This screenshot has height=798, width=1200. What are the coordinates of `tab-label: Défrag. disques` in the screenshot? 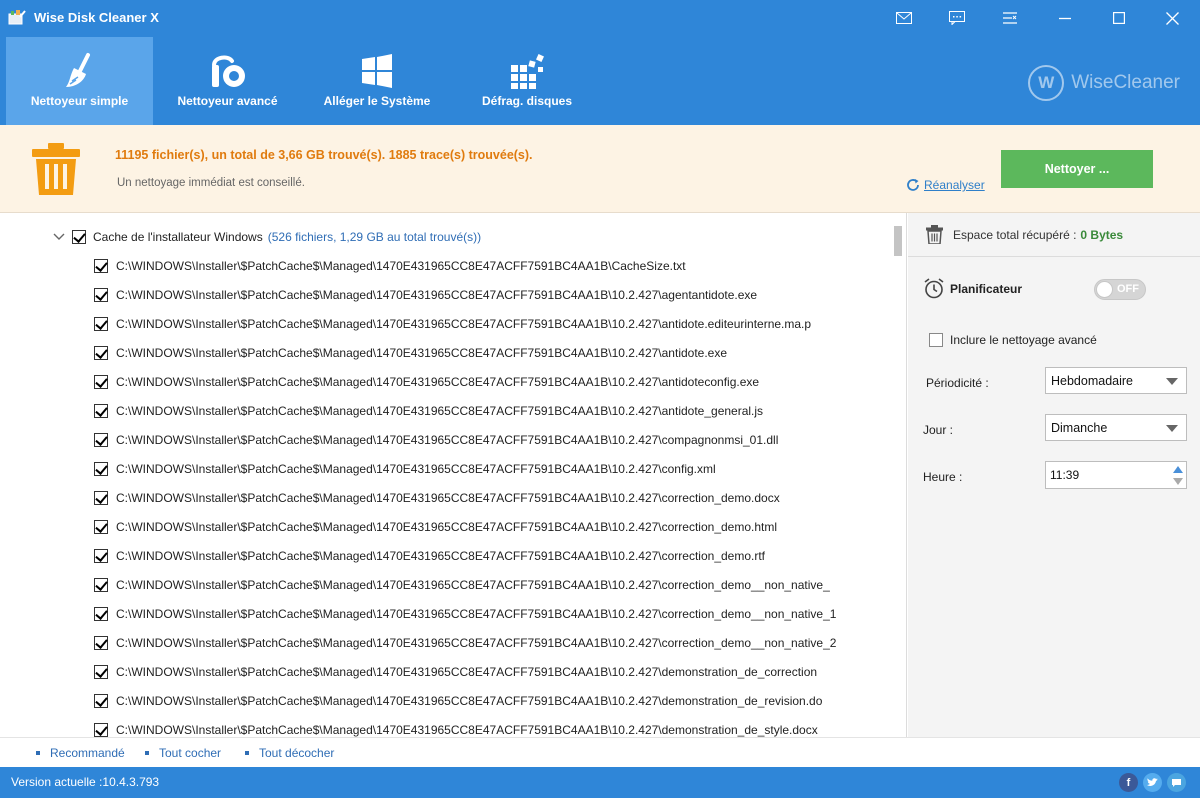 It's located at (527, 101).